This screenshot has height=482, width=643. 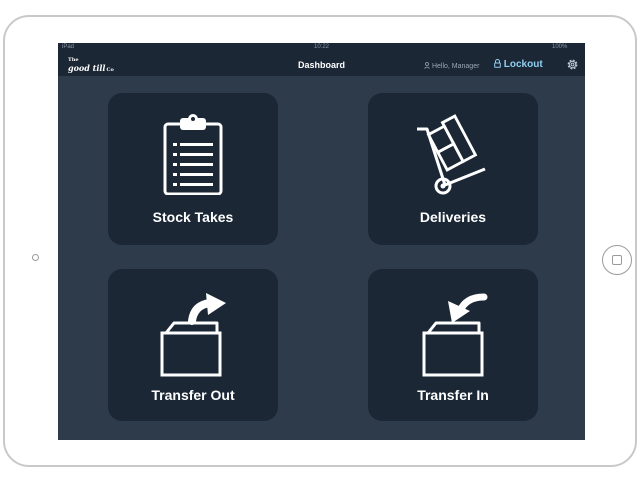 I want to click on deliveries-label: Deliveries, so click(x=453, y=217).